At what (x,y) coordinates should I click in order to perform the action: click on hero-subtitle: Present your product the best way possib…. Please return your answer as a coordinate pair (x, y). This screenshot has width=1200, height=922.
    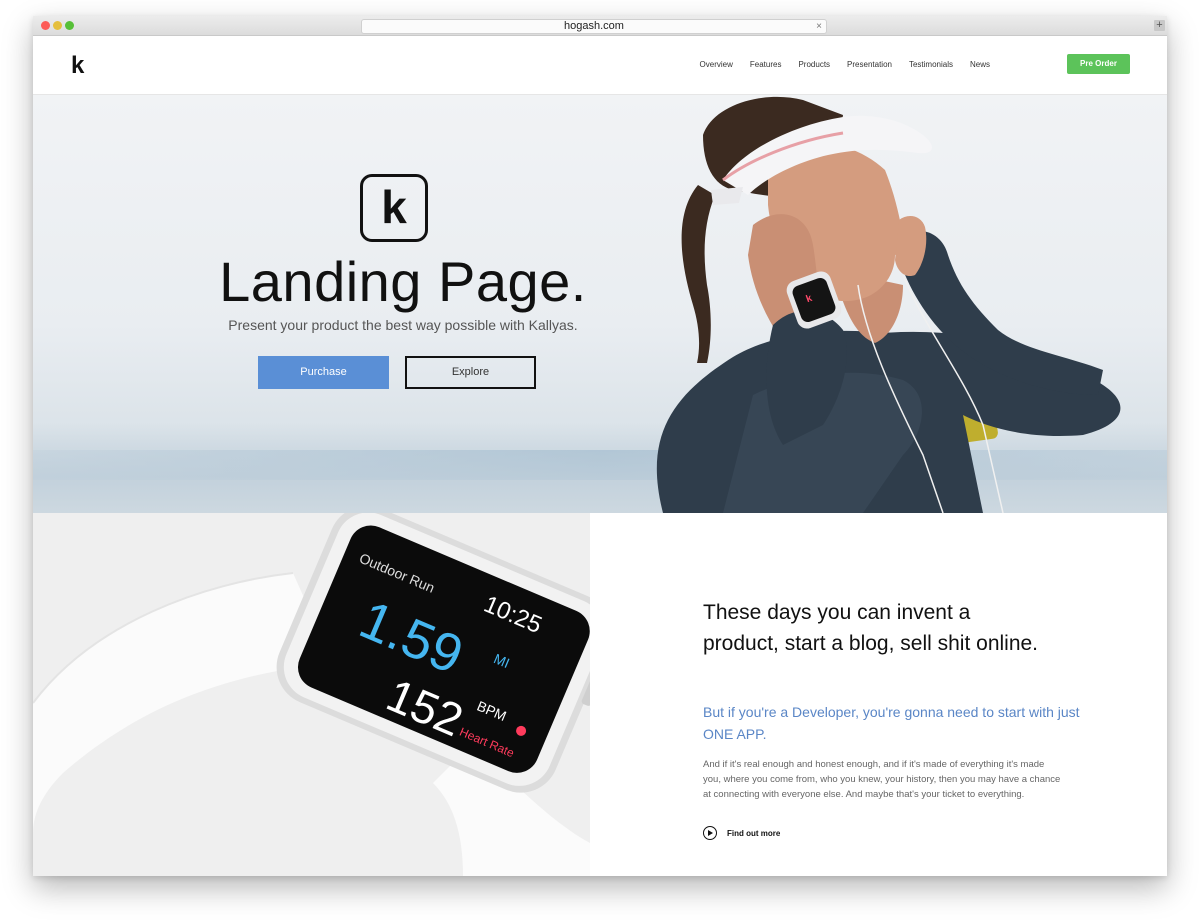
    Looking at the image, I should click on (403, 325).